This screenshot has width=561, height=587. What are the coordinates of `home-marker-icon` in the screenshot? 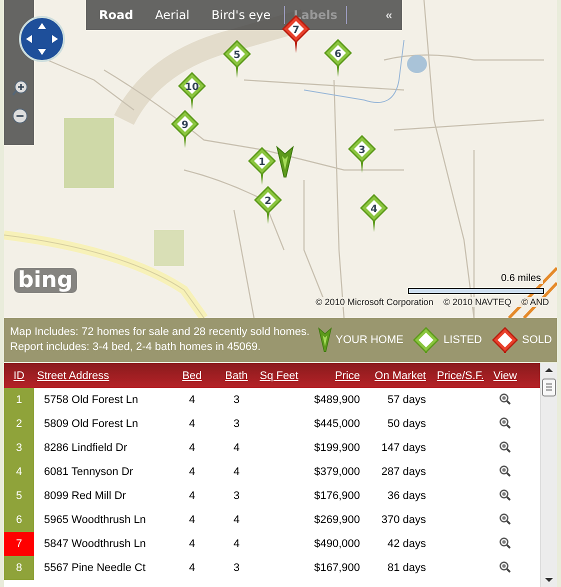 It's located at (285, 162).